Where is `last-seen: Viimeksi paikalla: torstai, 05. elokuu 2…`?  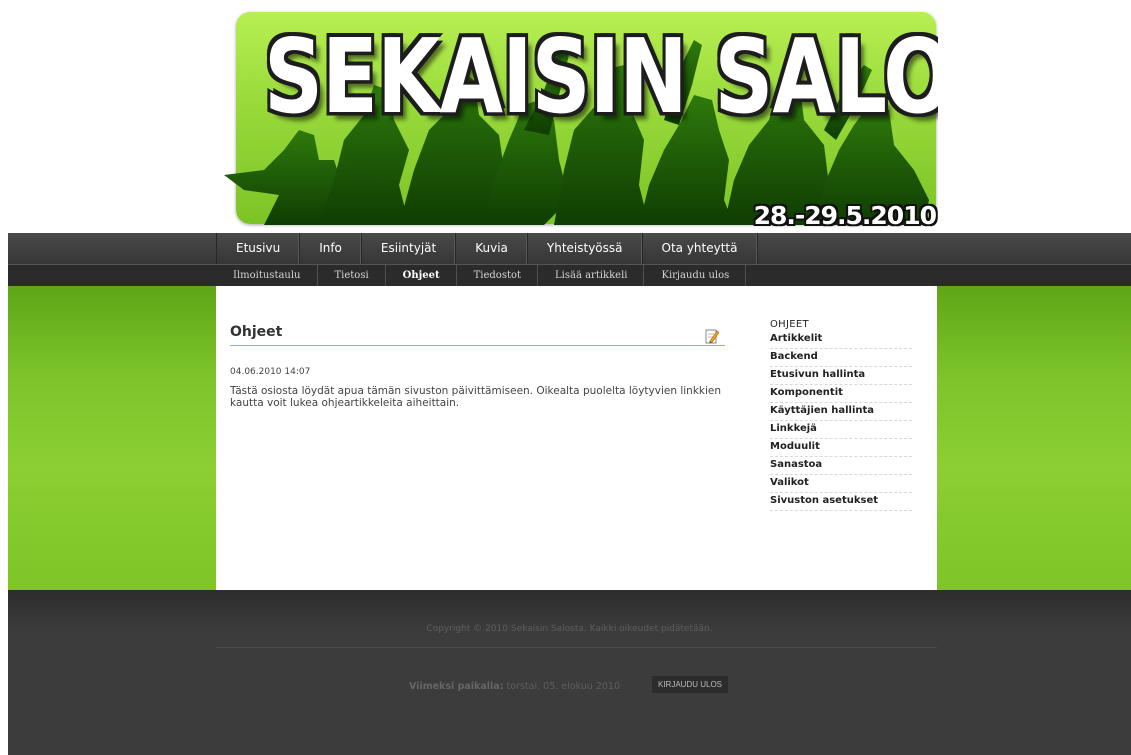 last-seen: Viimeksi paikalla: torstai, 05. elokuu 2… is located at coordinates (514, 686).